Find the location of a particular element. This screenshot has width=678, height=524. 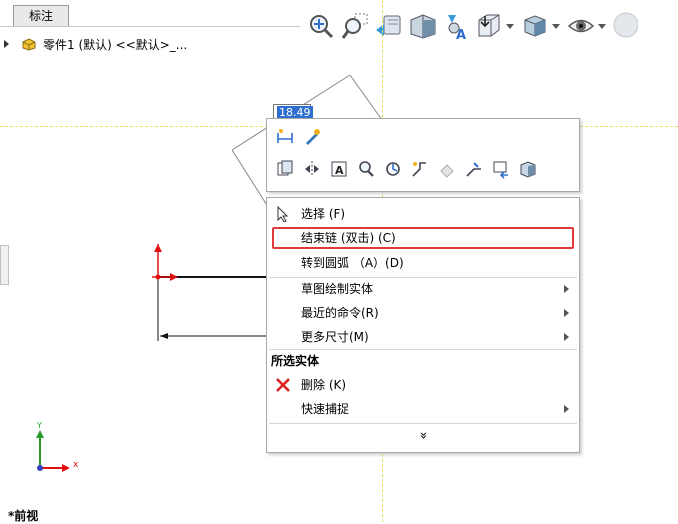

sketch-tool-button is located at coordinates (312, 137).